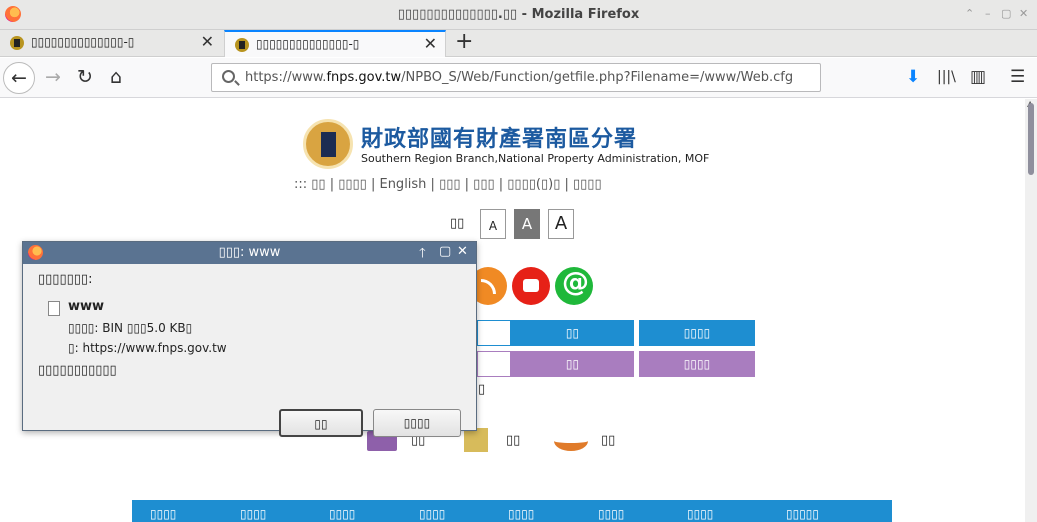 This screenshot has height=522, width=1037. Describe the element at coordinates (1006, 13) in the screenshot. I see `window-maximize-button: ▢` at that location.